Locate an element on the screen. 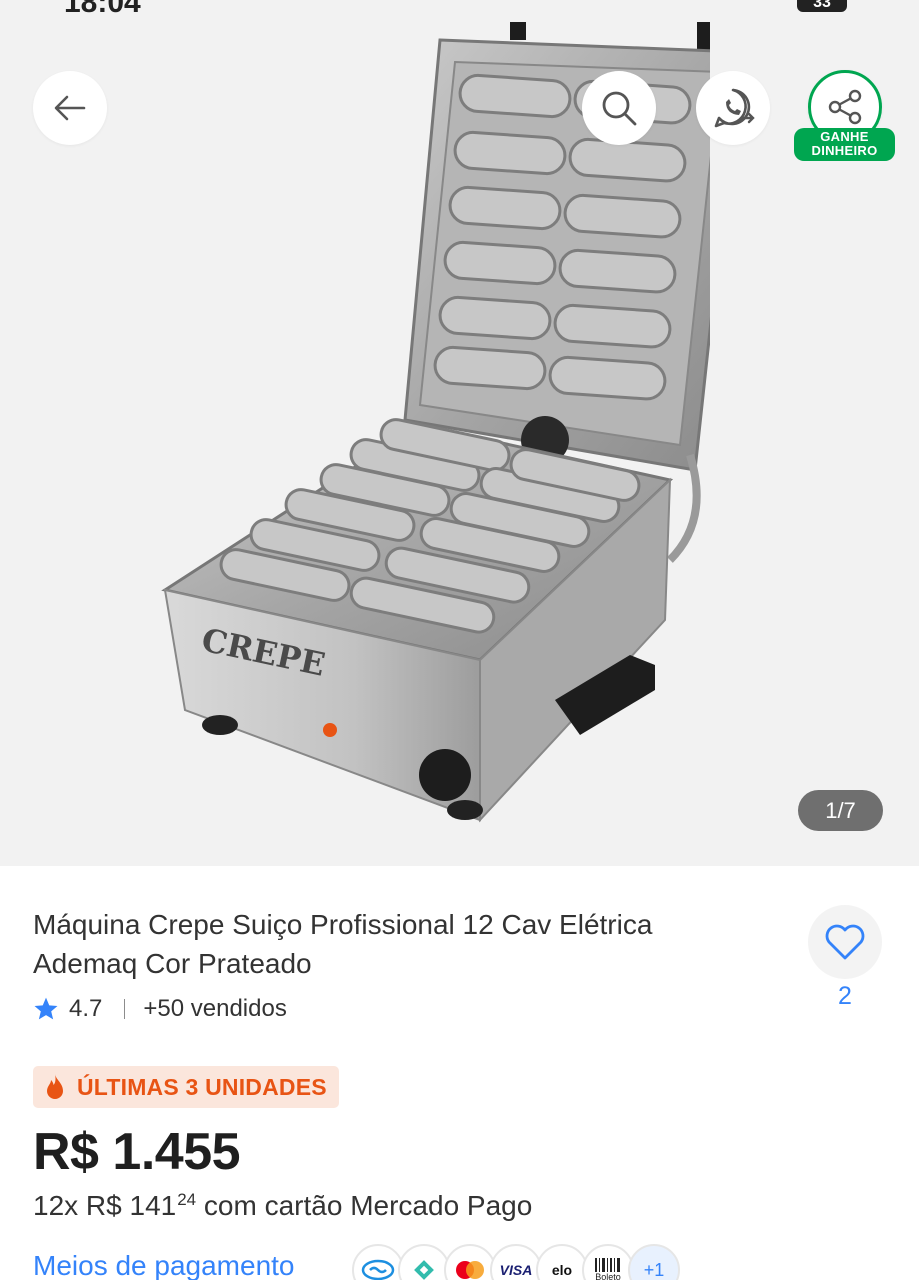 Image resolution: width=919 pixels, height=1280 pixels. star-icon is located at coordinates (46, 1008).